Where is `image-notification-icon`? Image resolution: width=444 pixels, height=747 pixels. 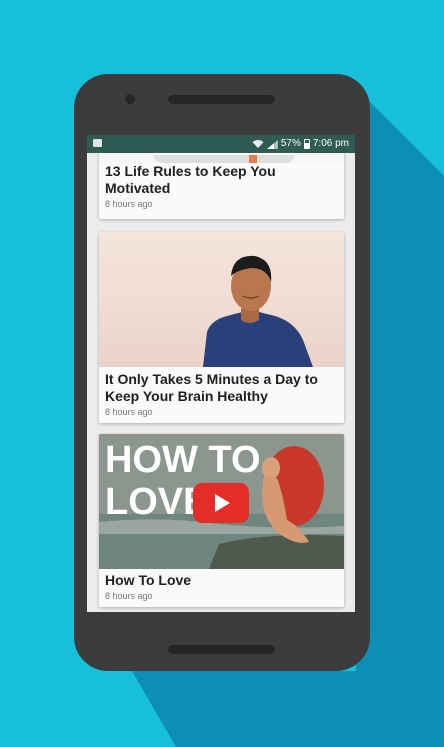 image-notification-icon is located at coordinates (97, 143).